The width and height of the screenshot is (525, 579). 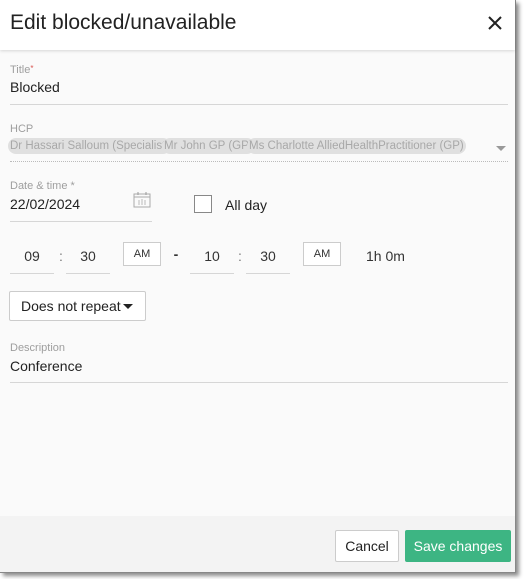 What do you see at coordinates (35, 87) in the screenshot?
I see `title-input: Blocked` at bounding box center [35, 87].